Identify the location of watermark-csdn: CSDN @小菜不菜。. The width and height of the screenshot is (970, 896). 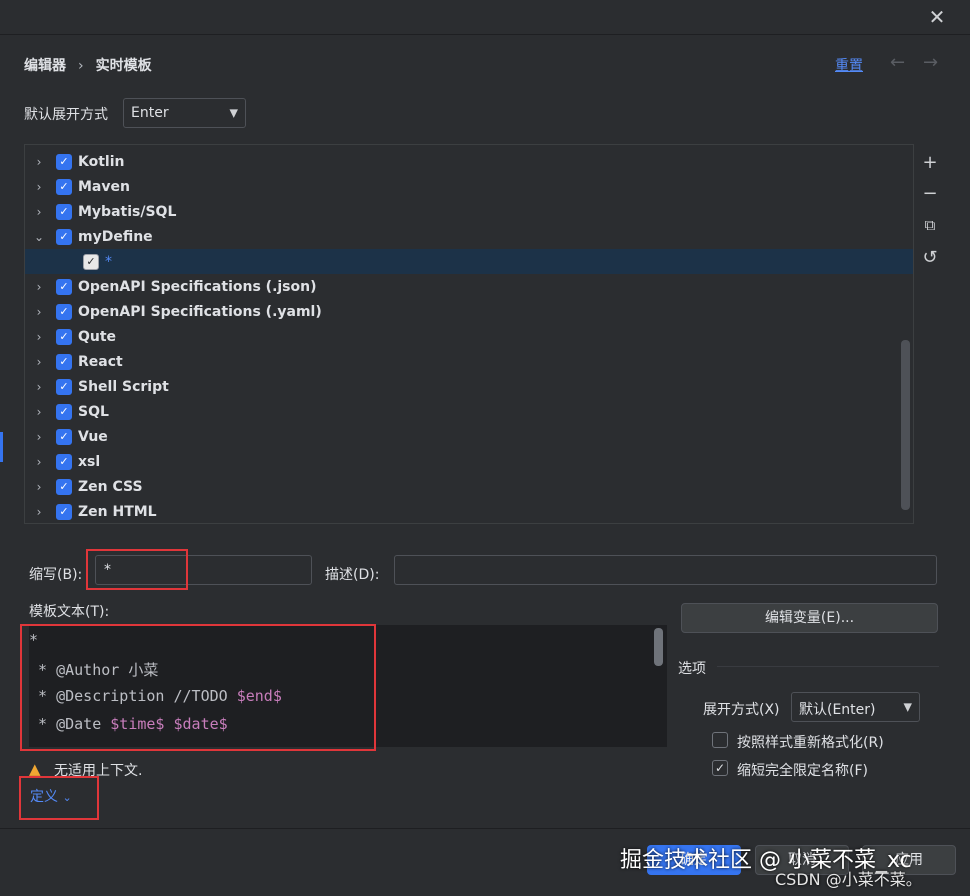
(848, 879).